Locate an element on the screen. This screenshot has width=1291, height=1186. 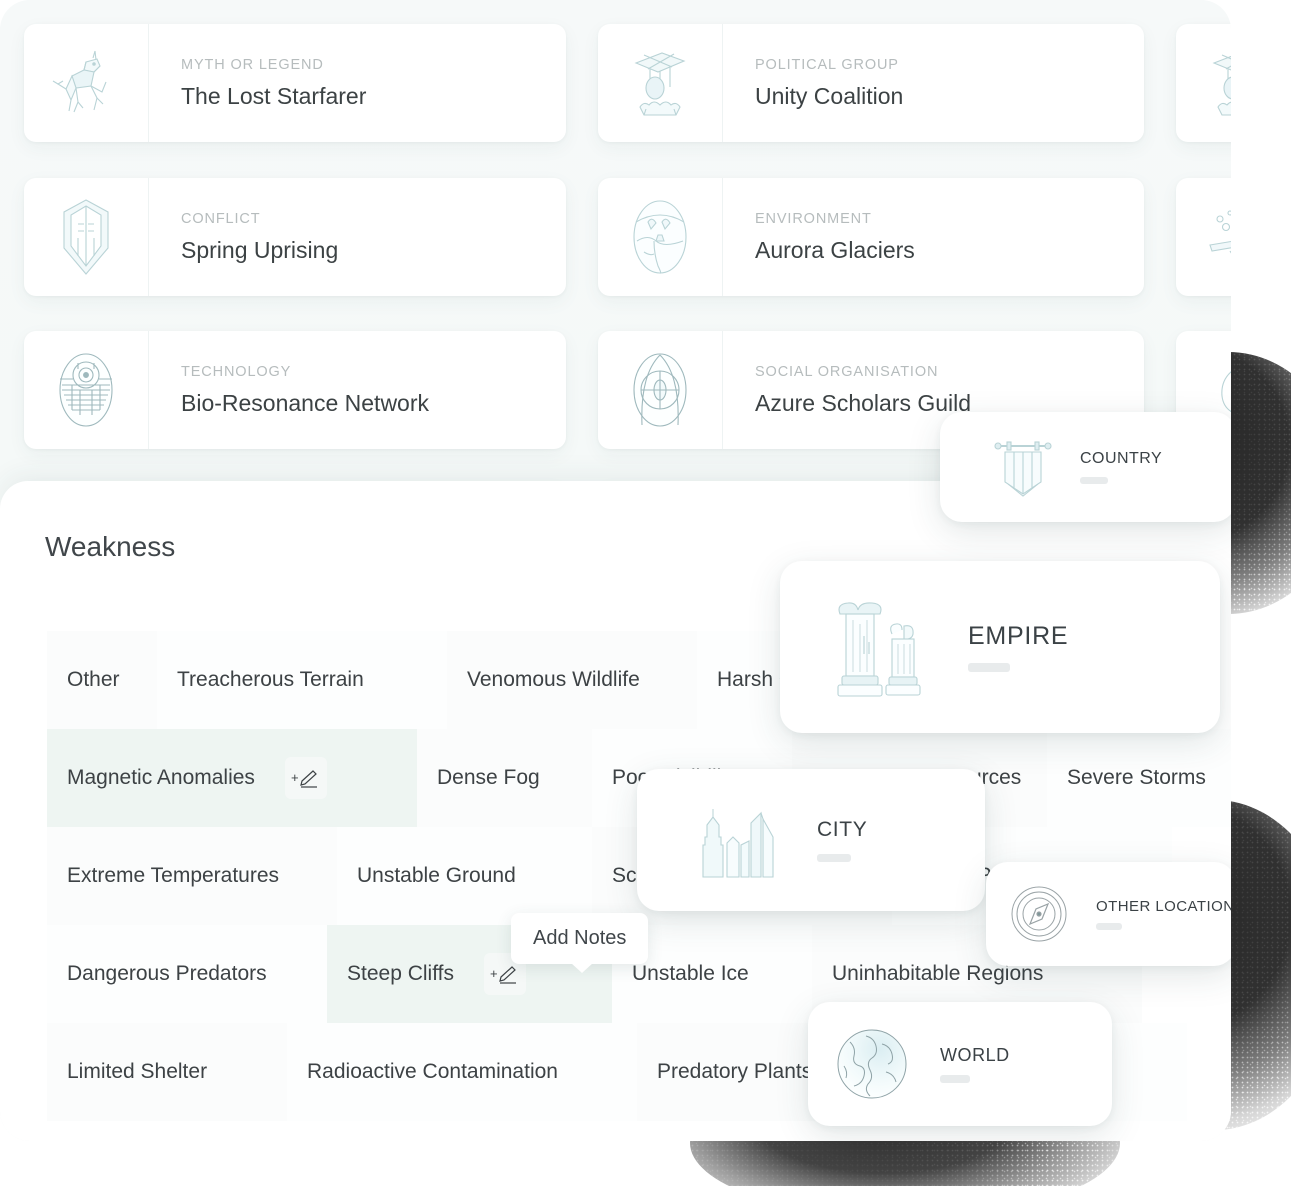
entity-card: MYTH OR LEGEND The Lost Starfarer is located at coordinates (295, 83).